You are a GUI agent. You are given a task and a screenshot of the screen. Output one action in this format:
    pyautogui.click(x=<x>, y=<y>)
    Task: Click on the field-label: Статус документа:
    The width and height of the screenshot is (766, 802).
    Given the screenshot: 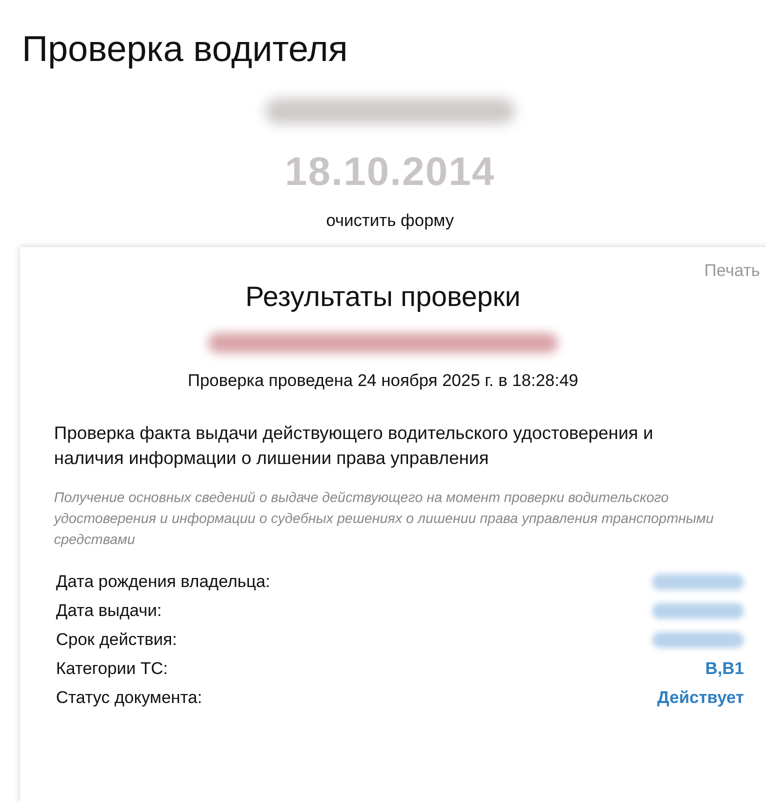 What is the action you would take?
    pyautogui.click(x=129, y=698)
    